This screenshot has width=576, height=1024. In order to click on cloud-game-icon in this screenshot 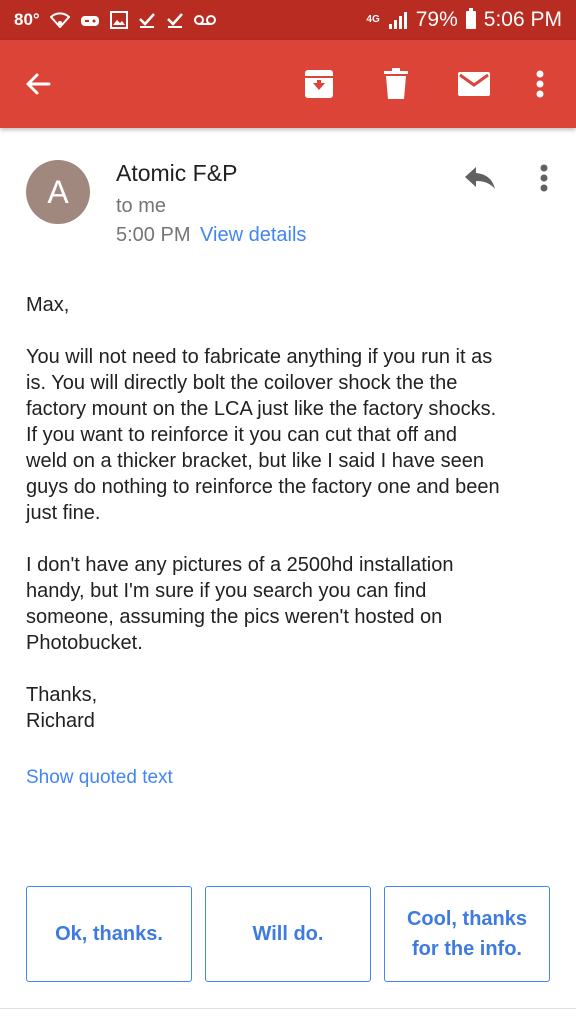, I will do `click(89, 21)`.